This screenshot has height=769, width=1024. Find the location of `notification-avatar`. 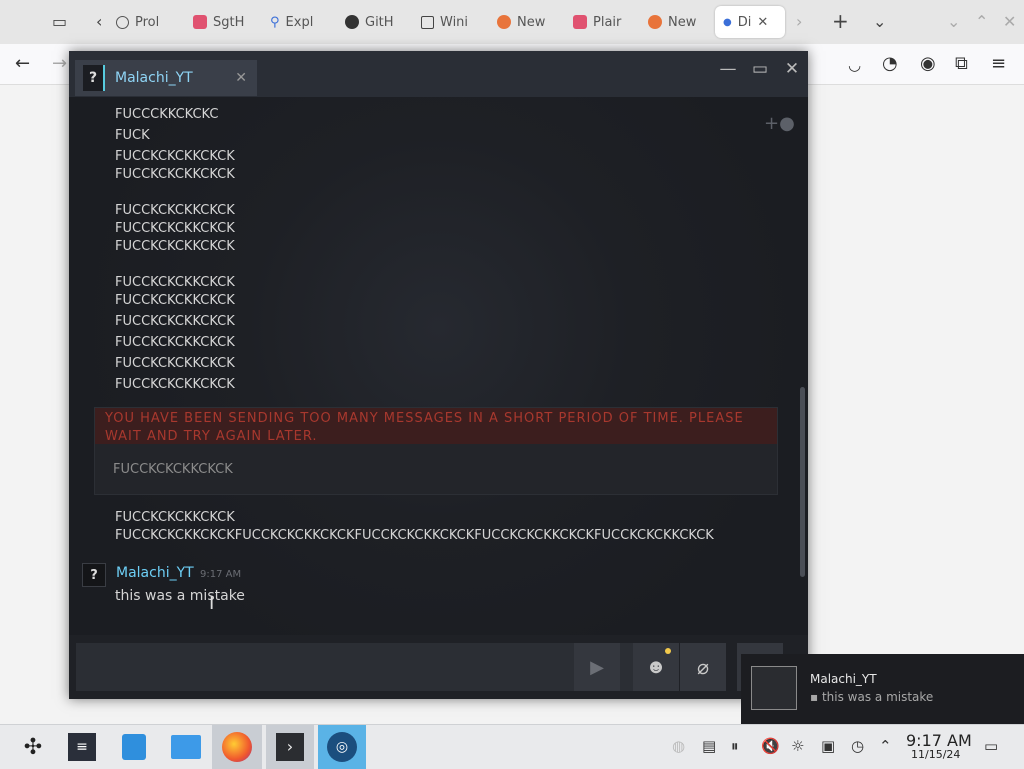

notification-avatar is located at coordinates (774, 688).